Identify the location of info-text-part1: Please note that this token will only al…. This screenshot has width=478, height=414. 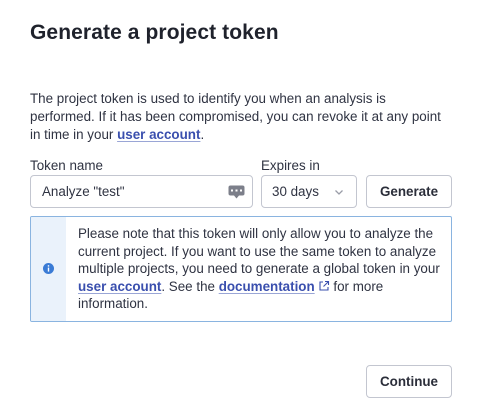
(259, 251).